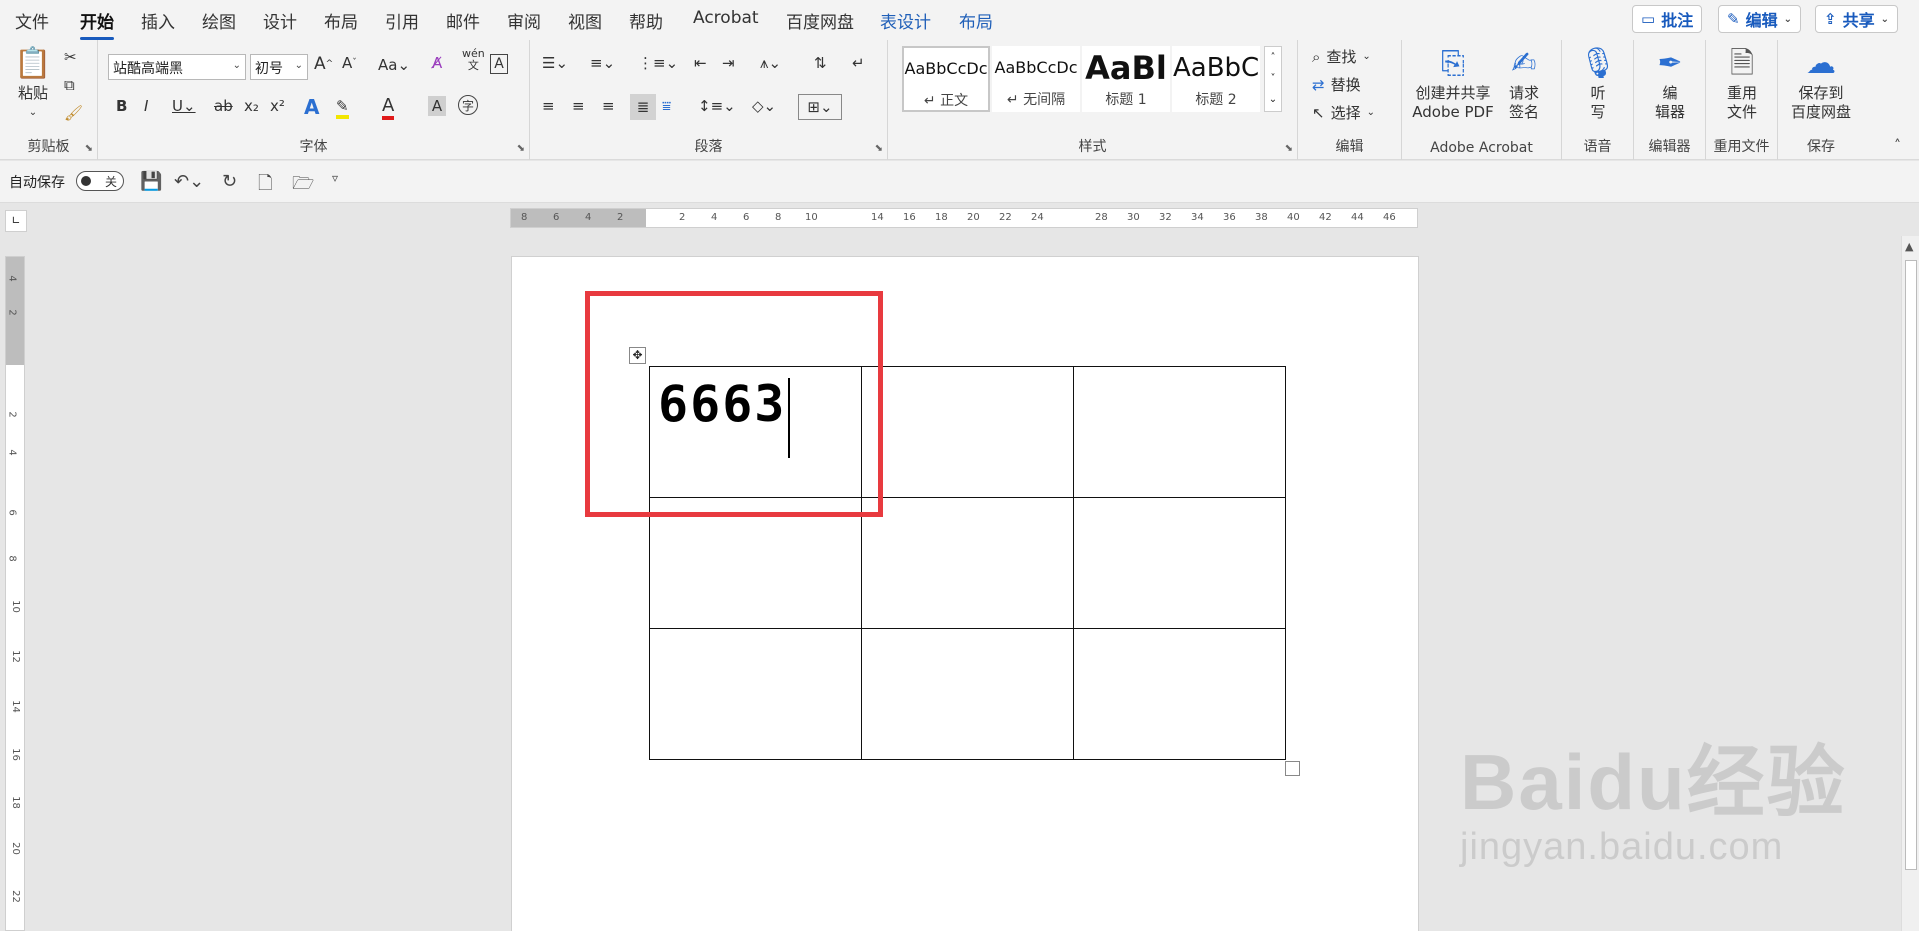  What do you see at coordinates (463, 20) in the screenshot?
I see `tab-mailings: 邮件` at bounding box center [463, 20].